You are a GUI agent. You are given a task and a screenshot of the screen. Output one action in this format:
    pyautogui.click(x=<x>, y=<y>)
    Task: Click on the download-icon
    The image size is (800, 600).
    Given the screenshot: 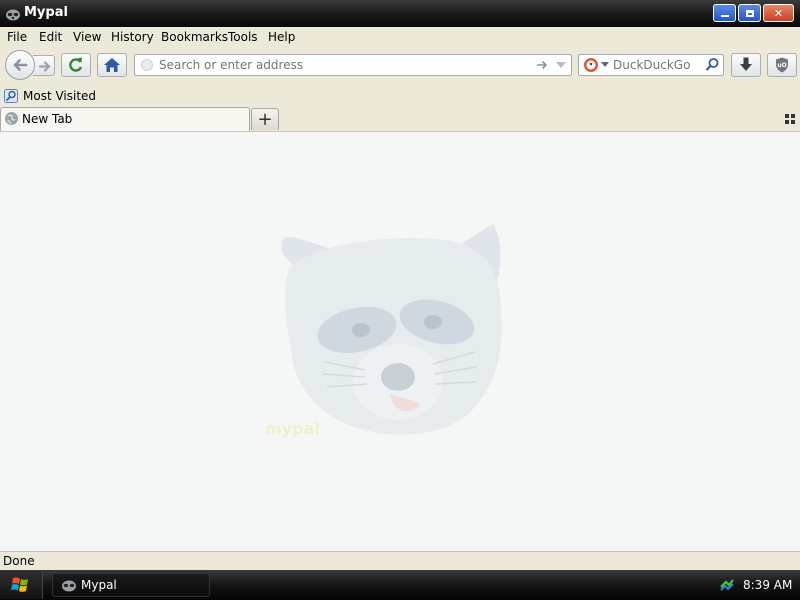 What is the action you would take?
    pyautogui.click(x=746, y=64)
    